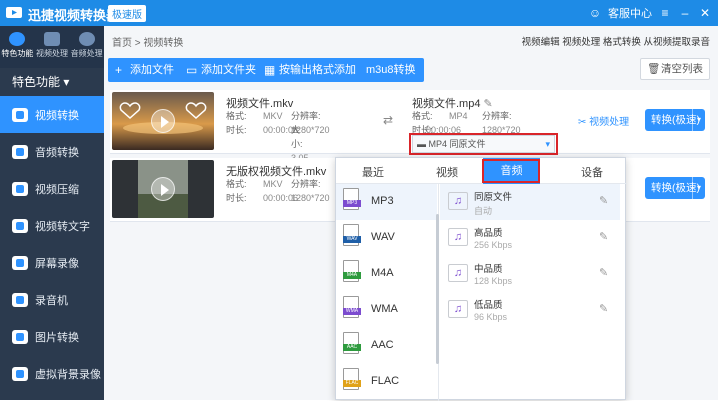 Image resolution: width=718 pixels, height=401 pixels. I want to click on tab-device: 设备, so click(592, 172).